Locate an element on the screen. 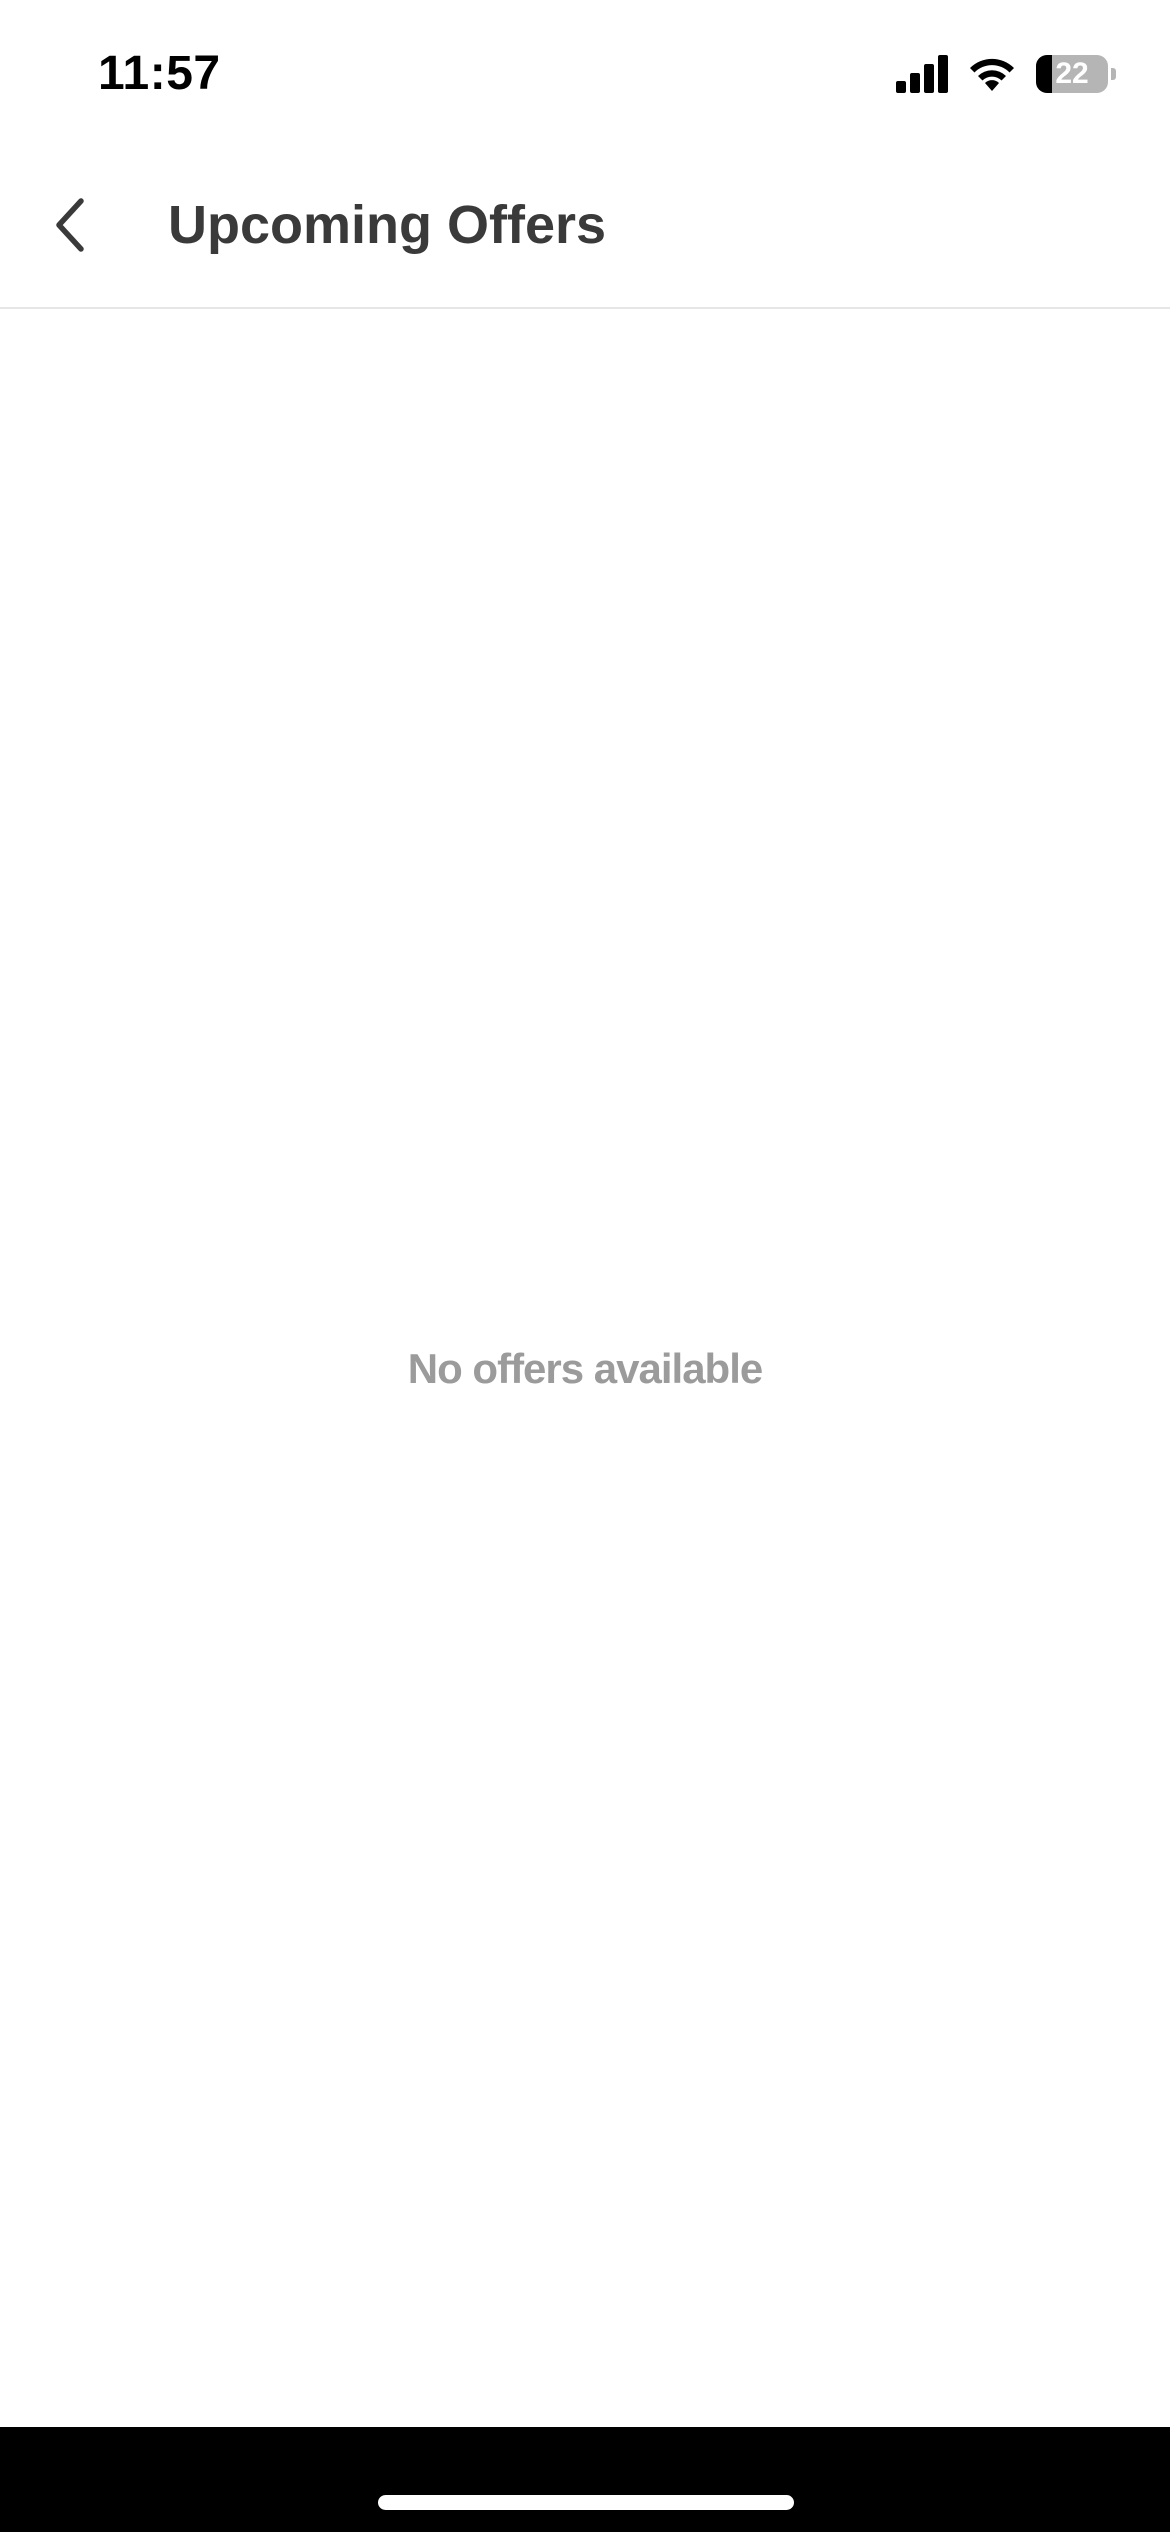  home-indicator is located at coordinates (586, 2502).